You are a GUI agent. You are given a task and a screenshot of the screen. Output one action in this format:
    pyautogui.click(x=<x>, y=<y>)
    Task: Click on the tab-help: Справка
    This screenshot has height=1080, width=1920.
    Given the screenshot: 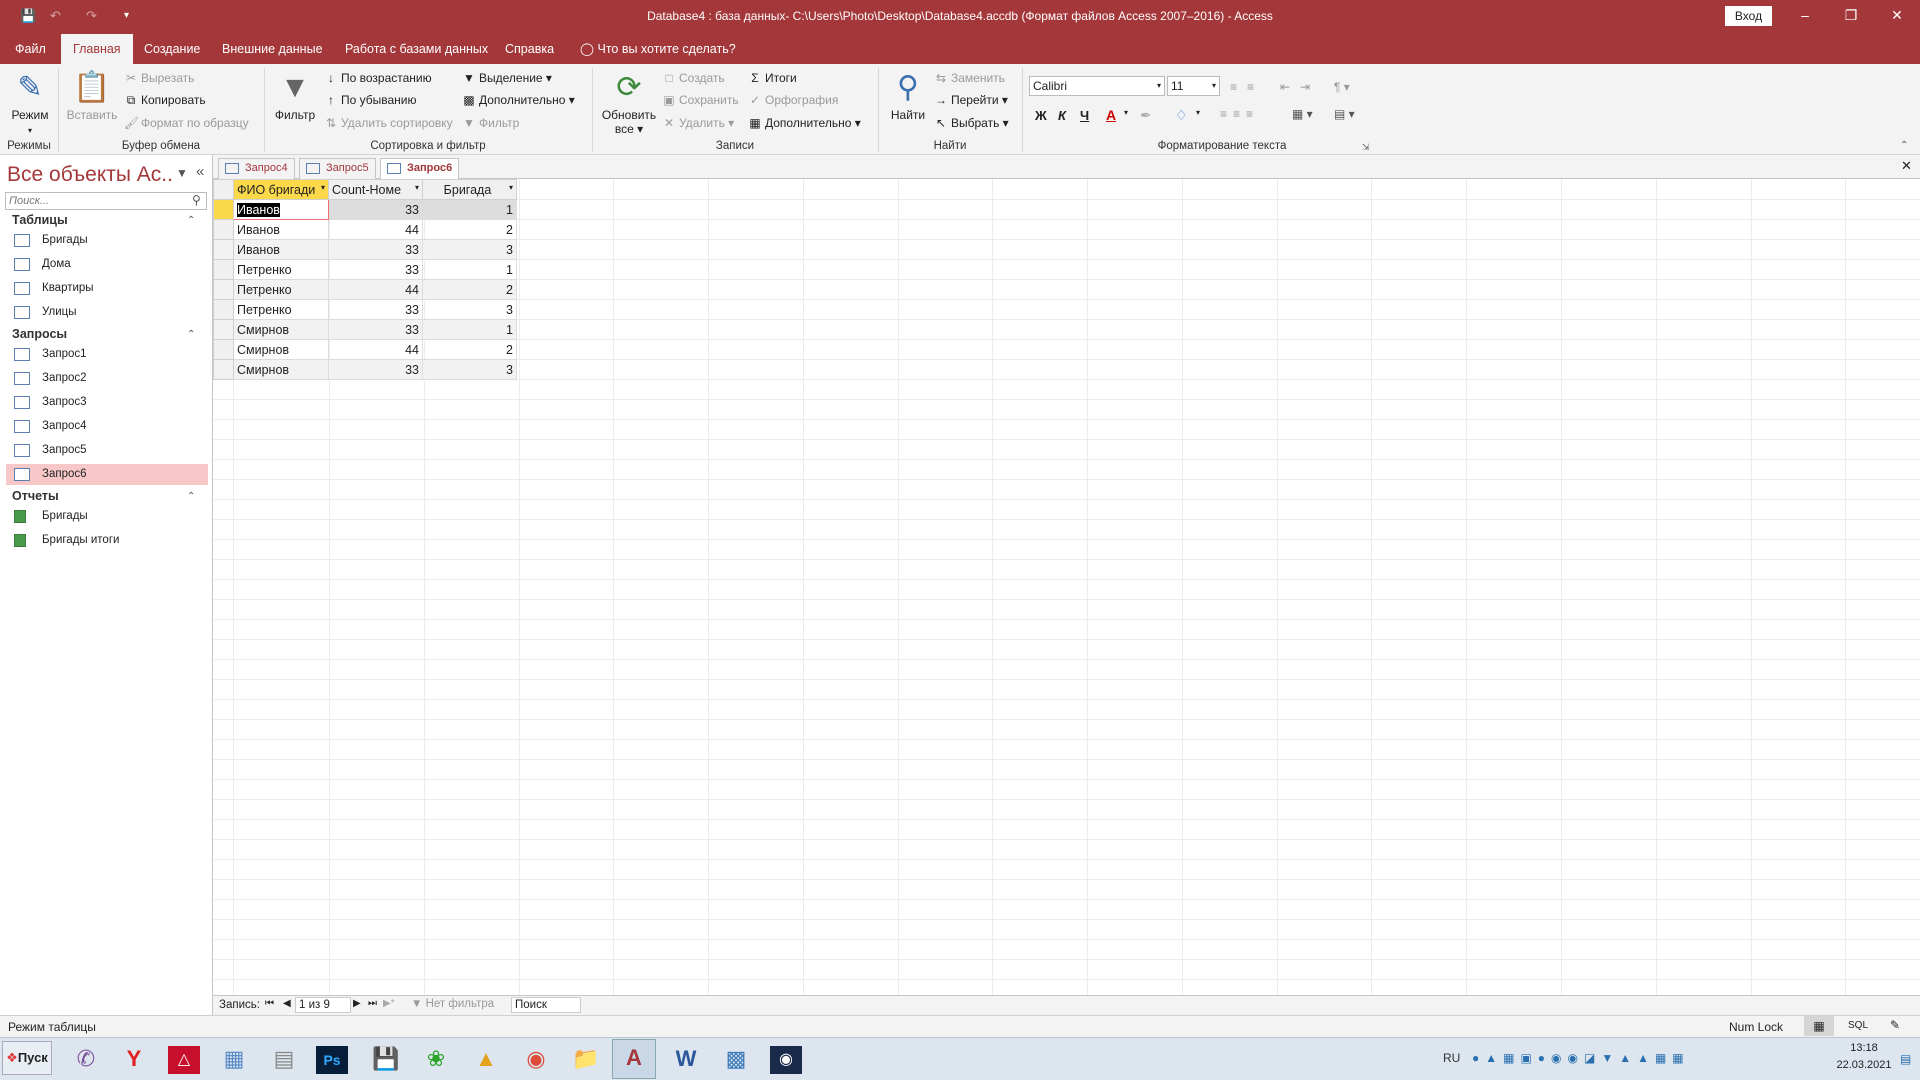 What is the action you would take?
    pyautogui.click(x=529, y=49)
    